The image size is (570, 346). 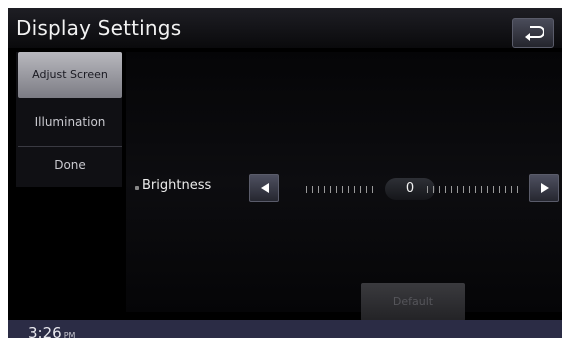 I want to click on brightness-increase-button, so click(x=544, y=188).